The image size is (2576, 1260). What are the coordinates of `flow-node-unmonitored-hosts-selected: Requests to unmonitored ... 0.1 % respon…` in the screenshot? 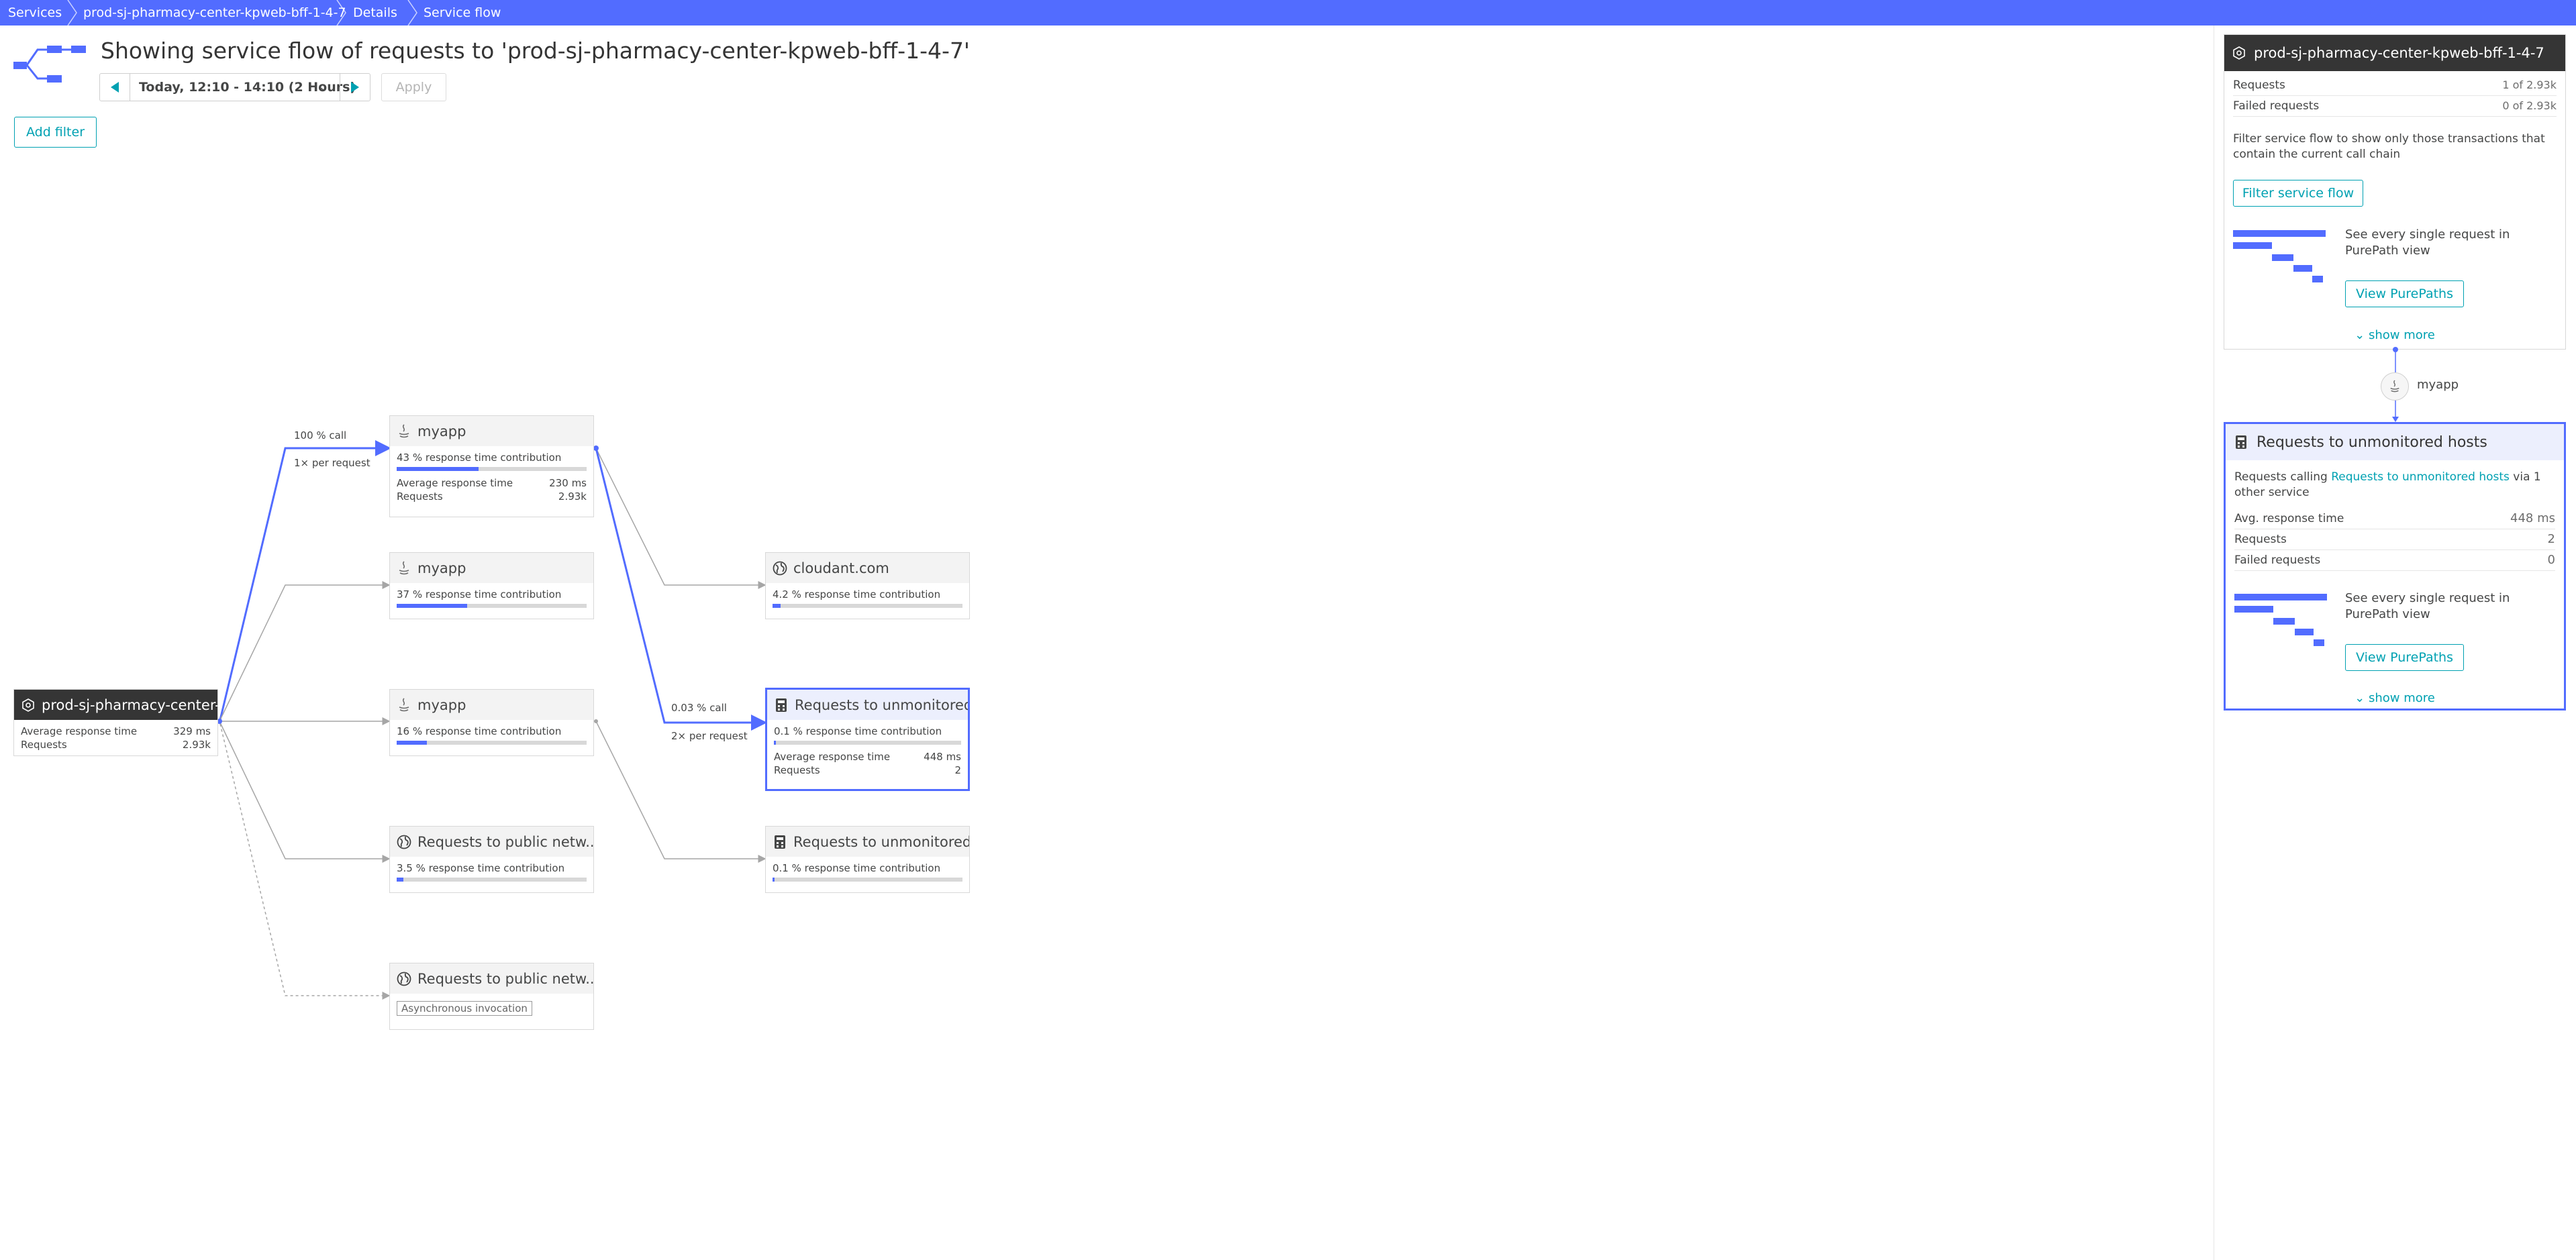 It's located at (867, 739).